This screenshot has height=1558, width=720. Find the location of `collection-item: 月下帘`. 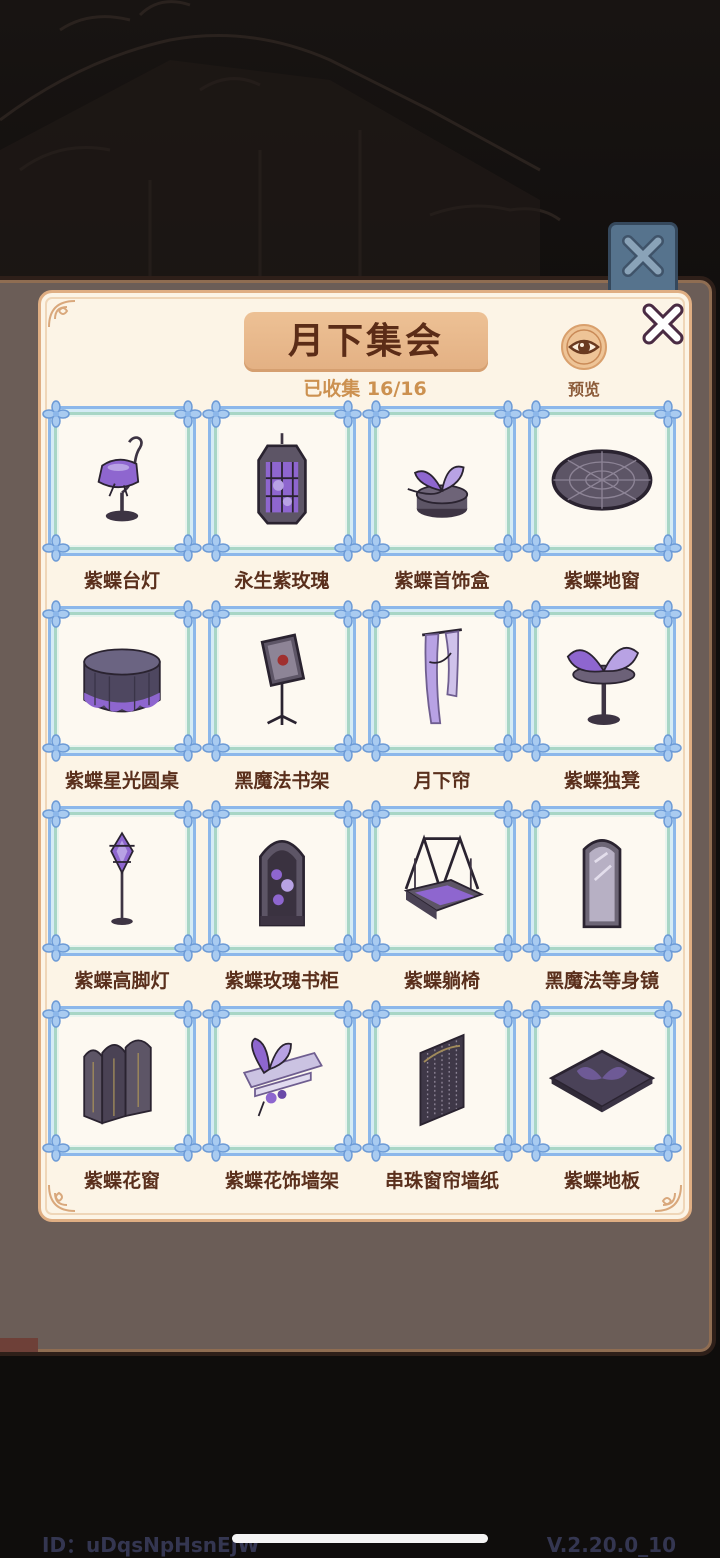

collection-item: 月下帘 is located at coordinates (442, 703).